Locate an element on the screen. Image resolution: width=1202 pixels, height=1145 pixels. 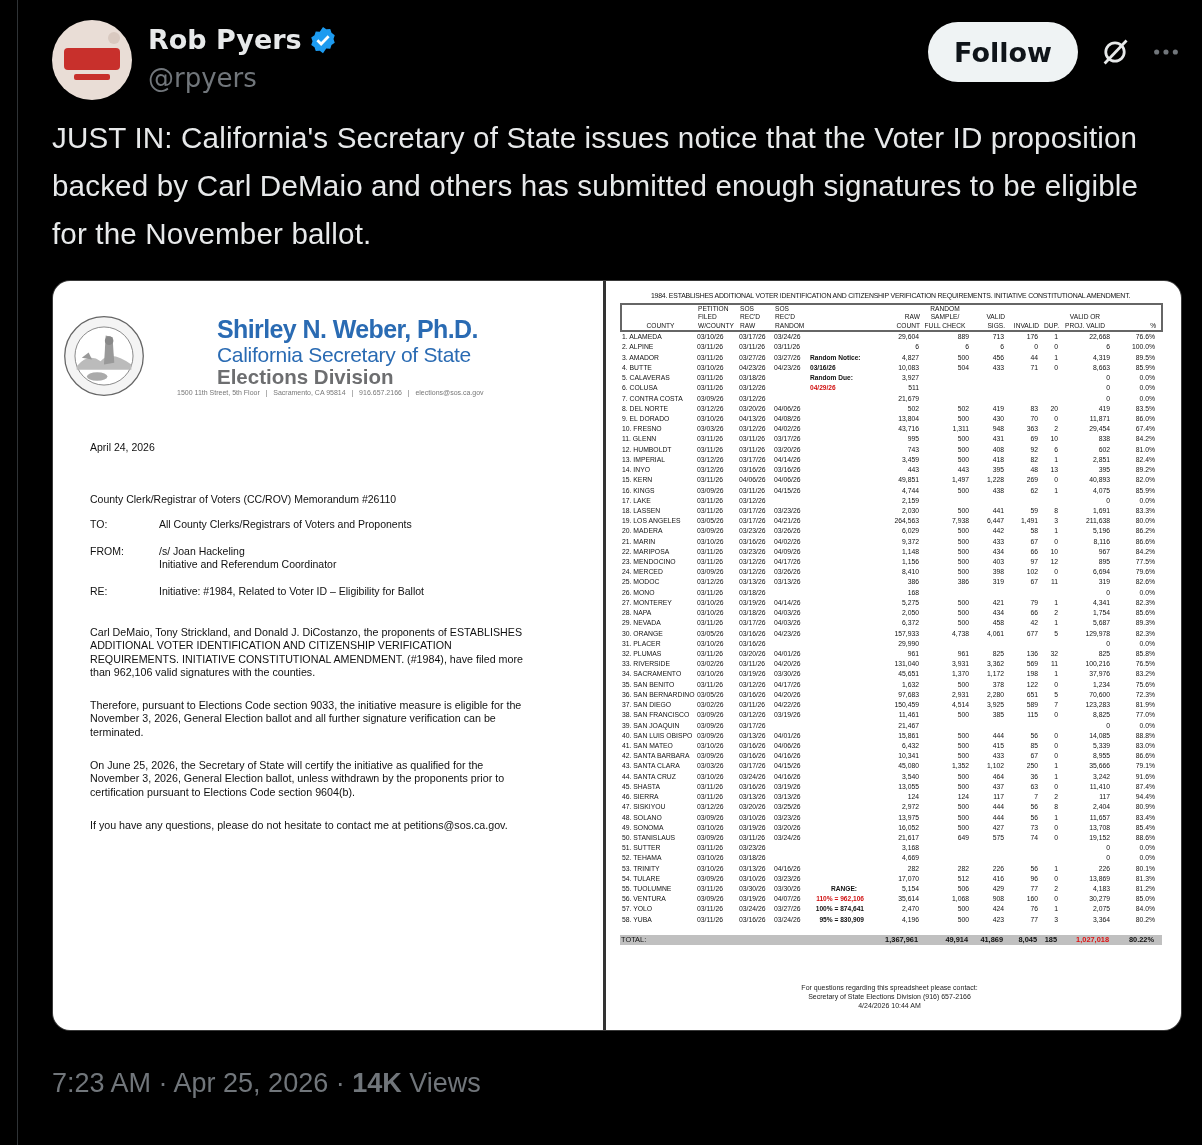
field-value: Initiative: #1984, Related to Voter ID – Eligibility for Ballot is located at coordinates (291, 591).